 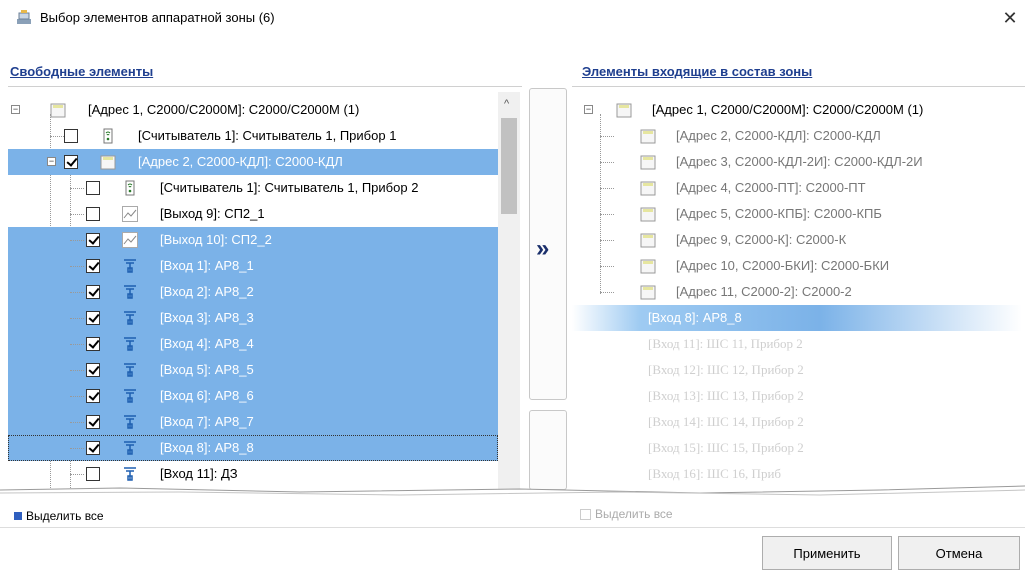 I want to click on tree-item-input-7: [Вход 7]: АР8_7, so click(x=253, y=422).